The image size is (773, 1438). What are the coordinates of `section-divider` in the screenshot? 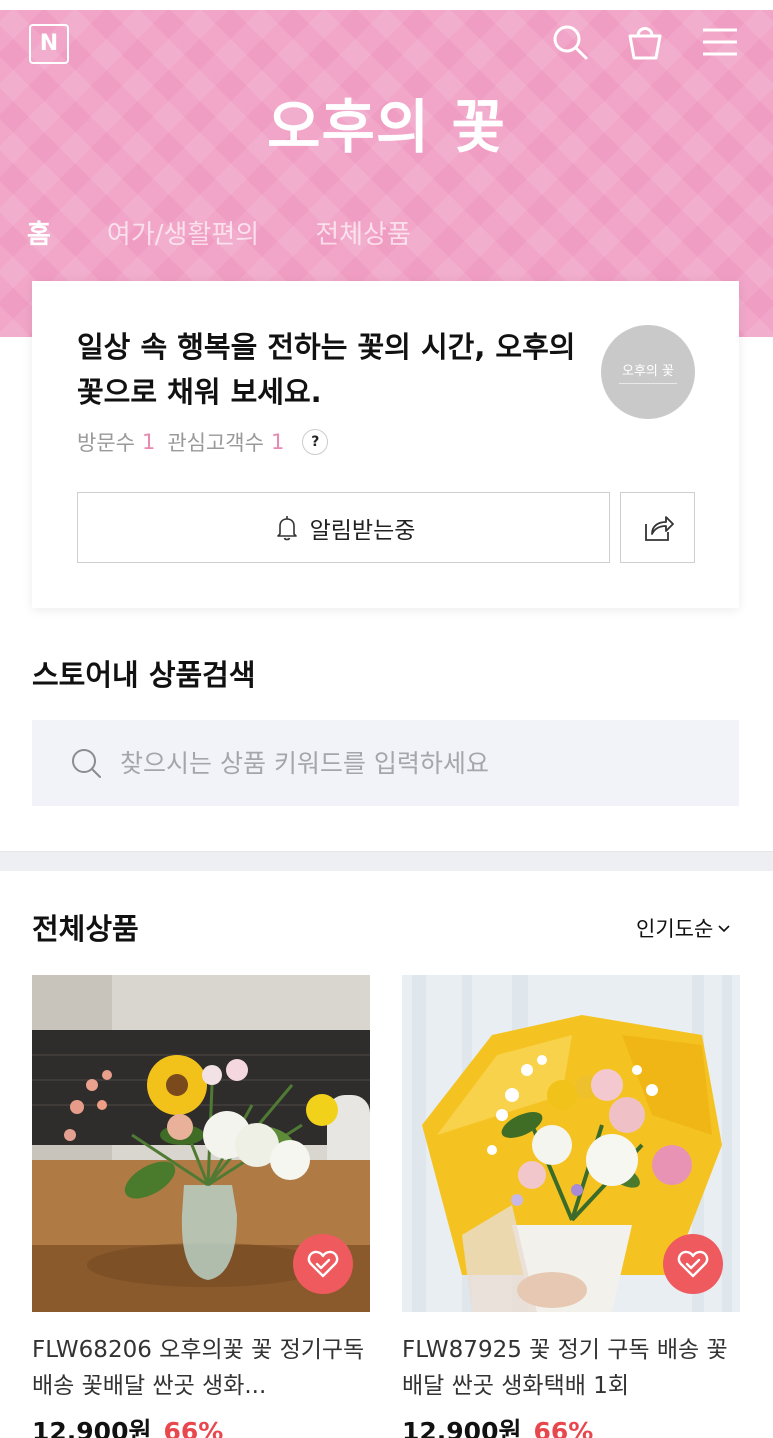 It's located at (386, 861).